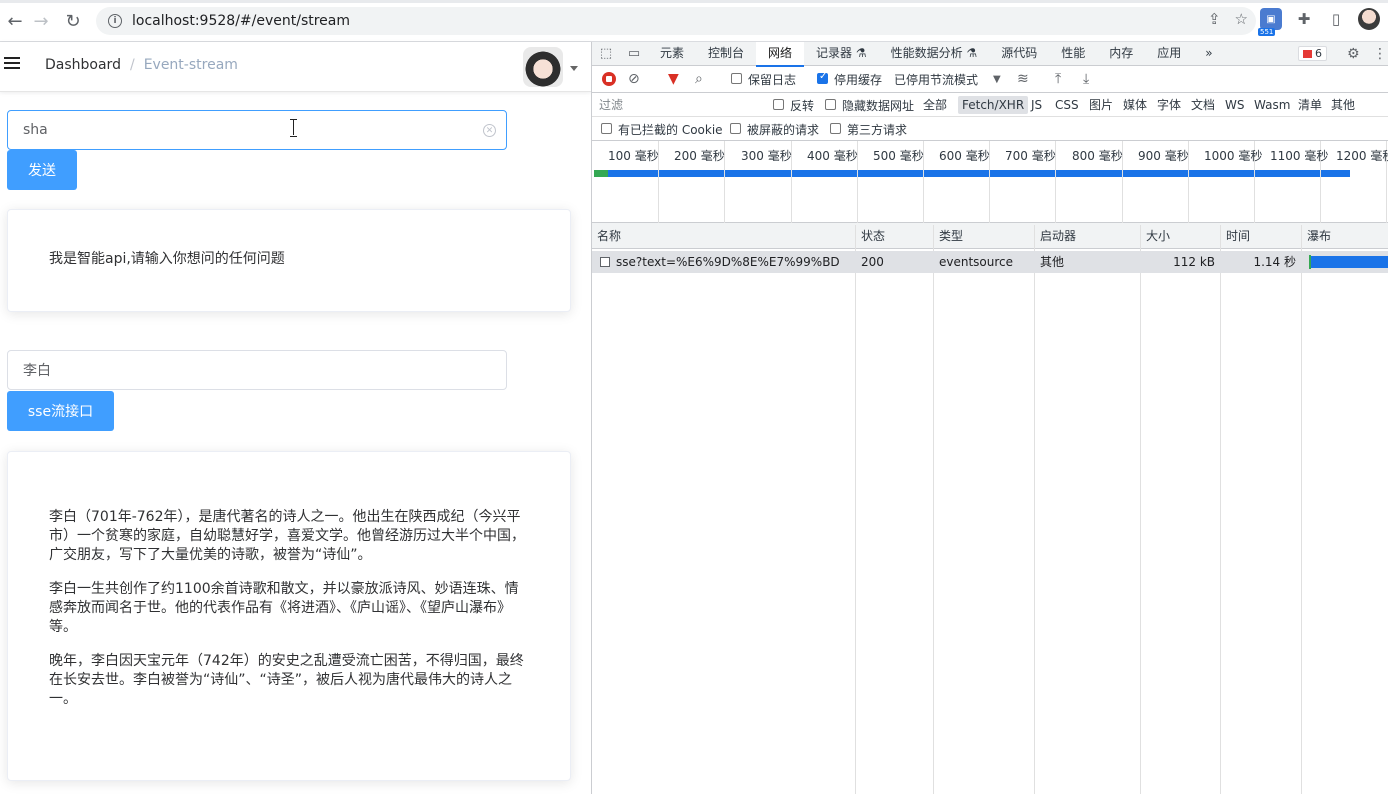 Image resolution: width=1388 pixels, height=794 pixels. Describe the element at coordinates (1214, 19) in the screenshot. I see `share-icon: ⇪` at that location.